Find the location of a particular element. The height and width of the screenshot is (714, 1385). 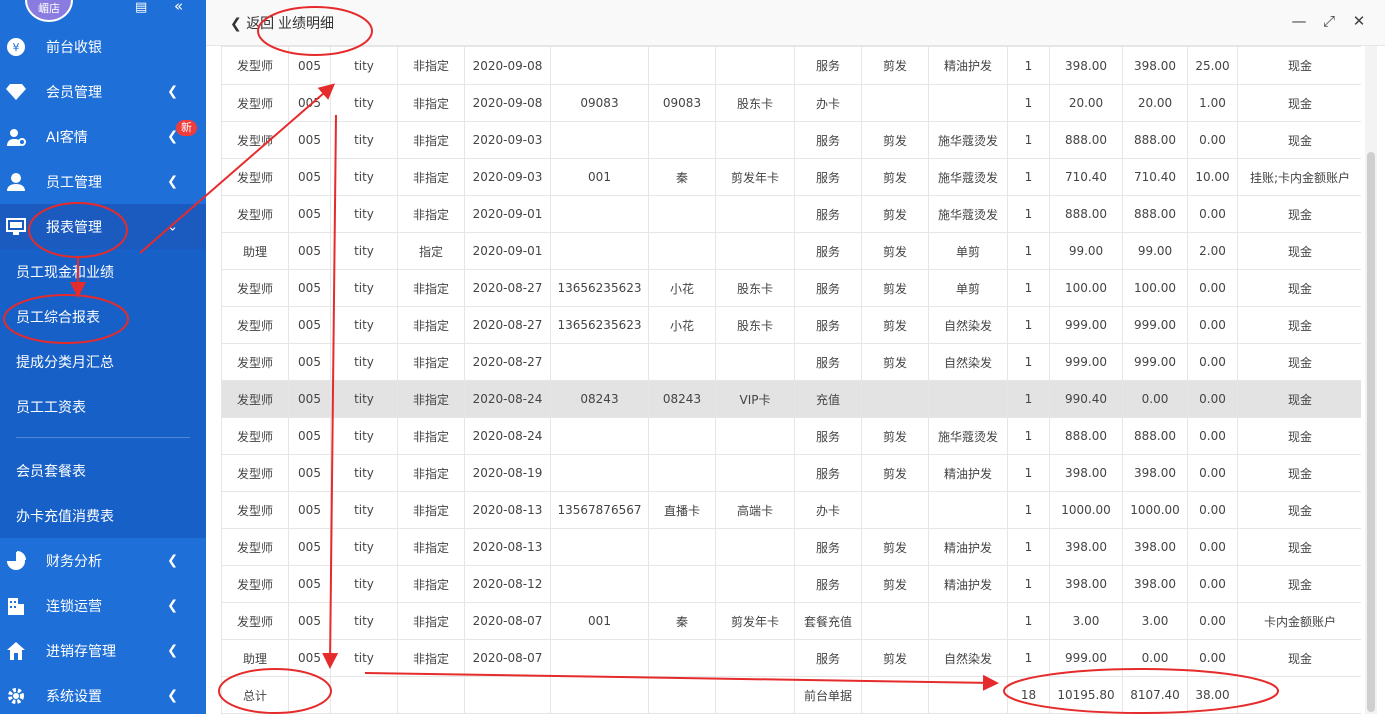

submenu-item-commission-monthly: 提成分类月汇总 is located at coordinates (103, 361).